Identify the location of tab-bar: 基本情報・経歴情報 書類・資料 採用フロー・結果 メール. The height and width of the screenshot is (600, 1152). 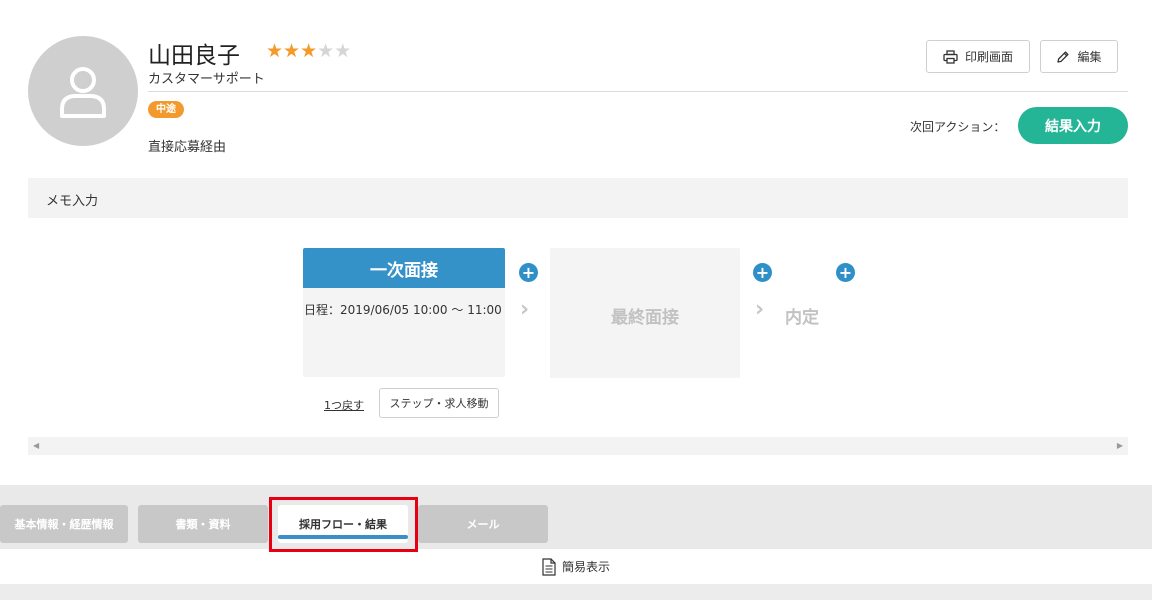
(576, 517).